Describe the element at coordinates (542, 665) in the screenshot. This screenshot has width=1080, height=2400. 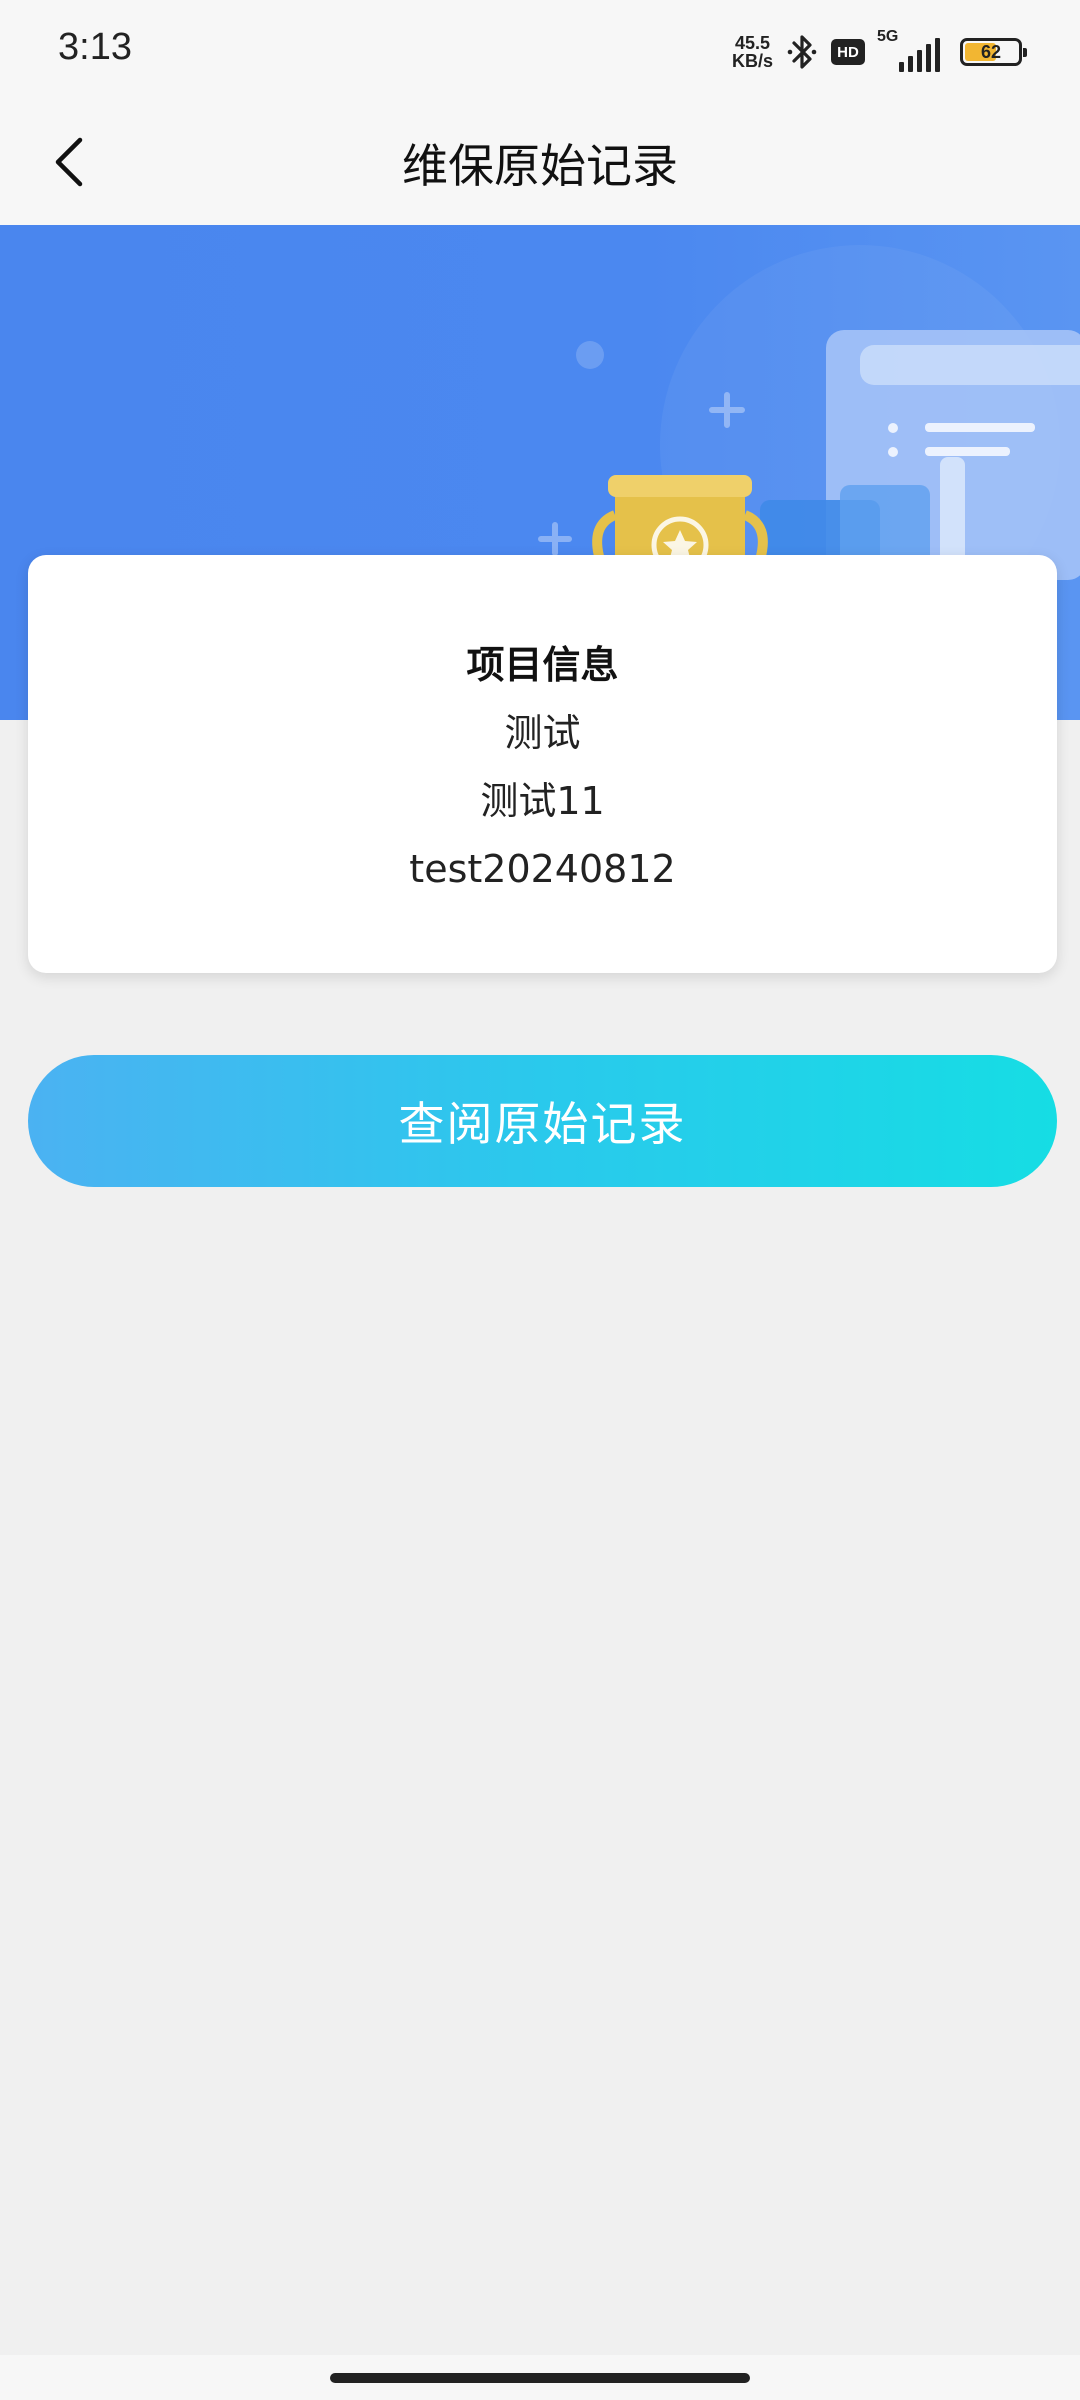
I see `card-title: 项目信息` at that location.